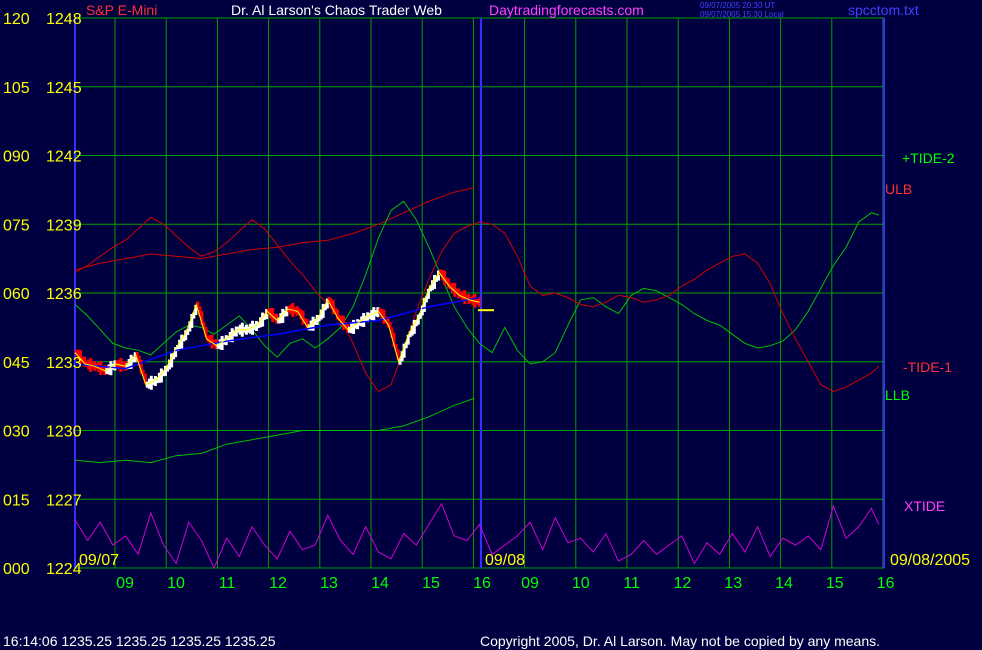 Image resolution: width=982 pixels, height=650 pixels. I want to click on header-filename: spcctom.txt, so click(883, 10).